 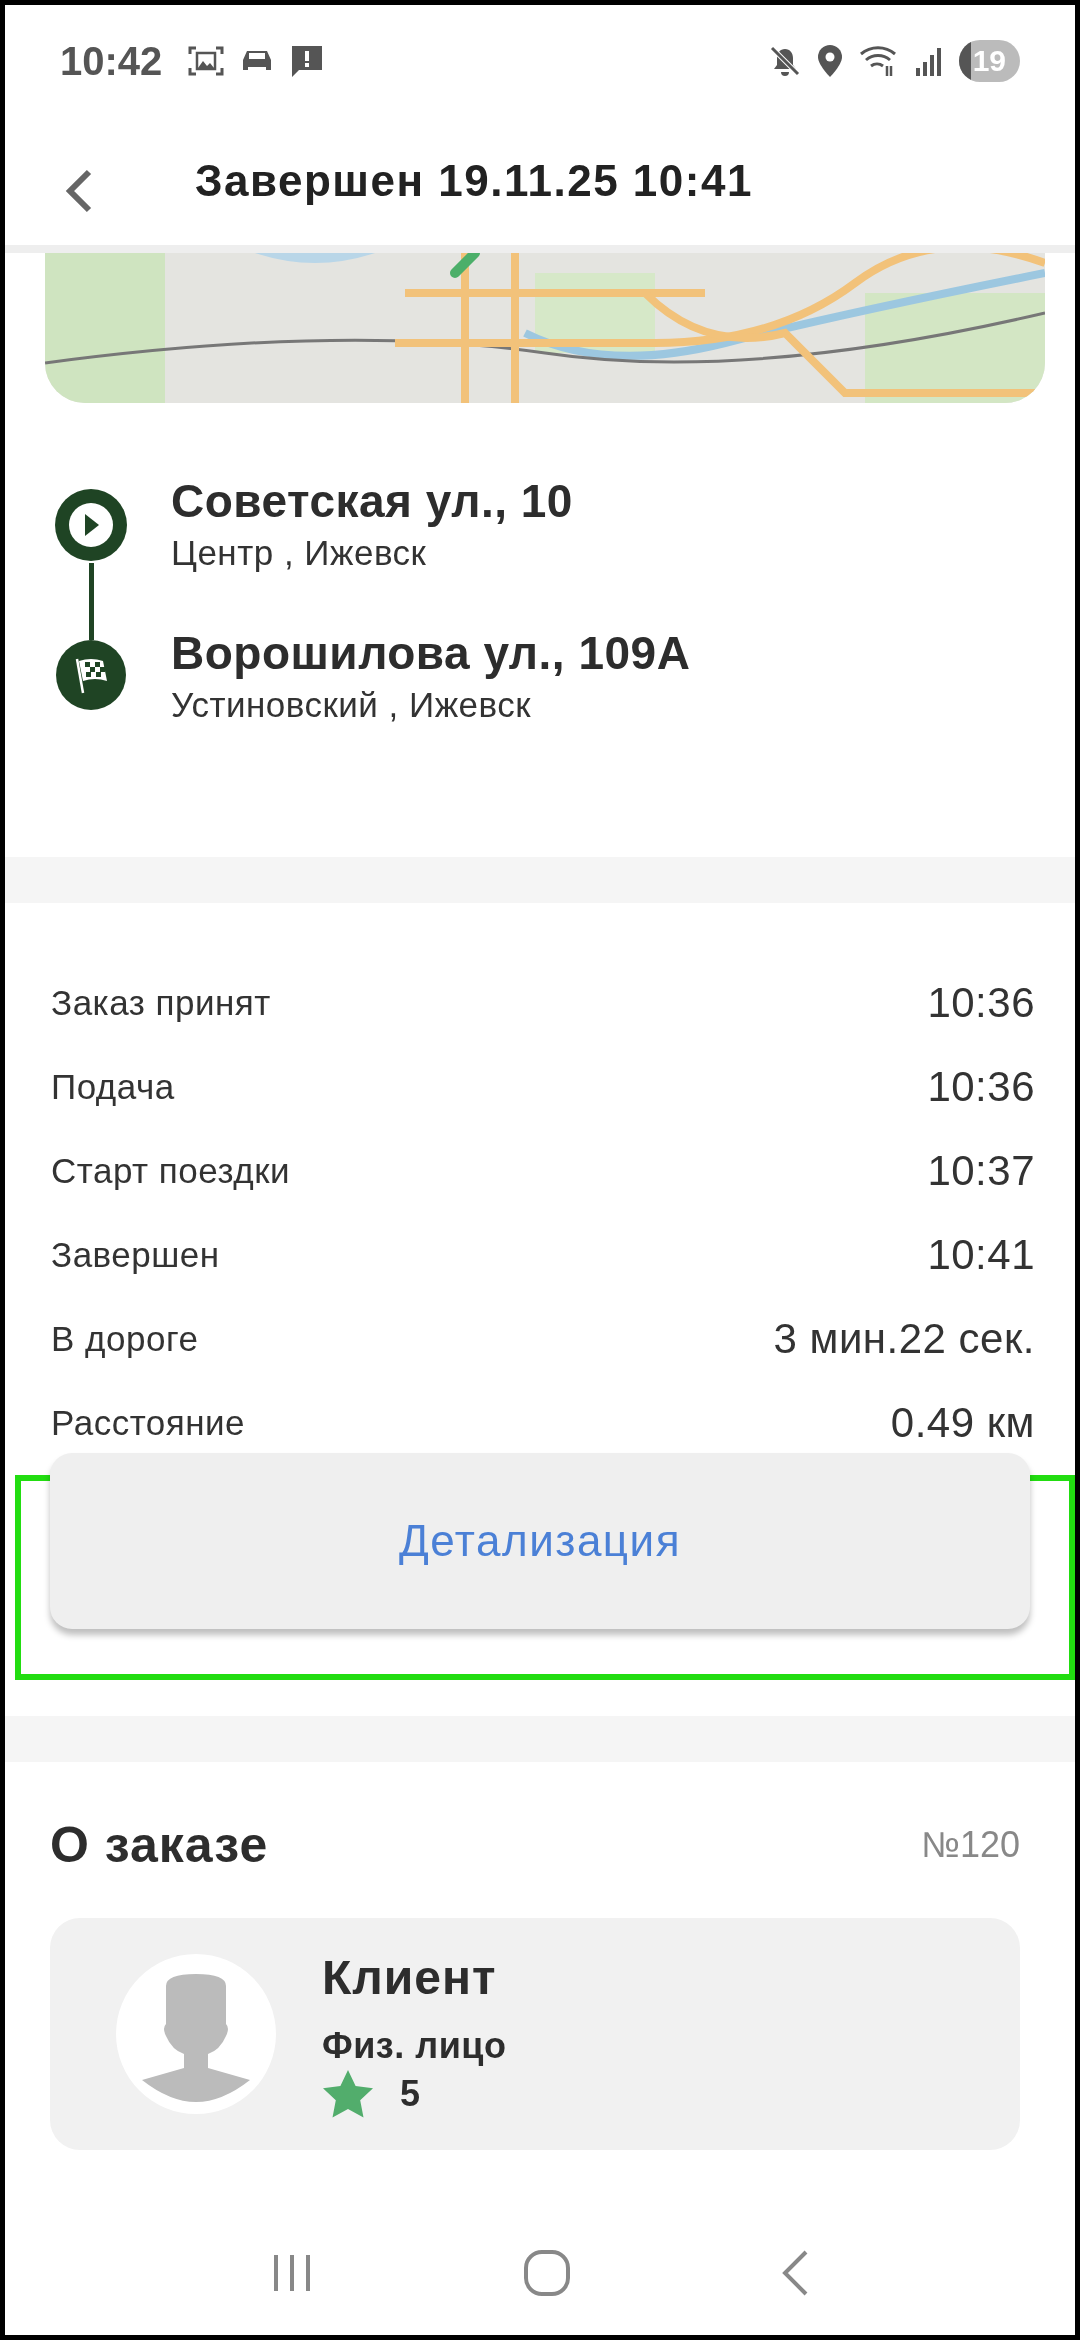 What do you see at coordinates (159, 1845) in the screenshot?
I see `section-title: О заказе` at bounding box center [159, 1845].